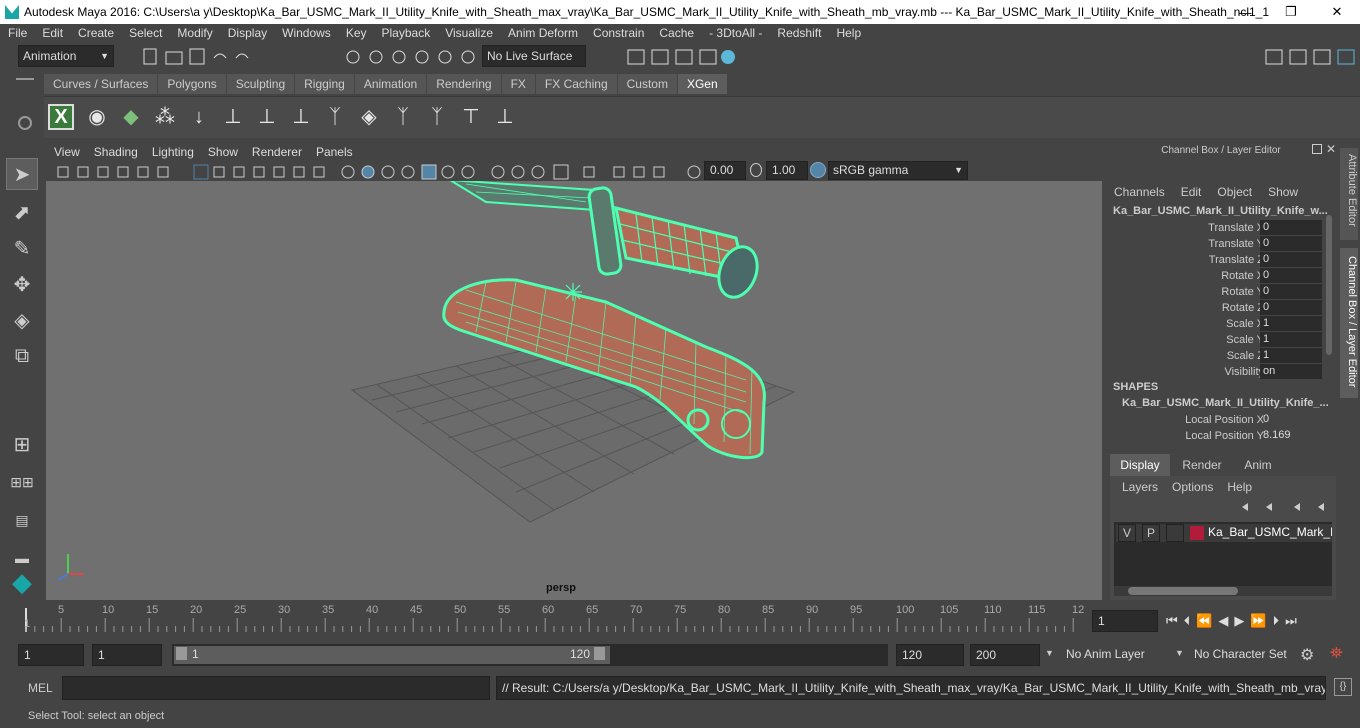 This screenshot has width=1360, height=728. I want to click on layer-tab-anim: Anim, so click(1258, 465).